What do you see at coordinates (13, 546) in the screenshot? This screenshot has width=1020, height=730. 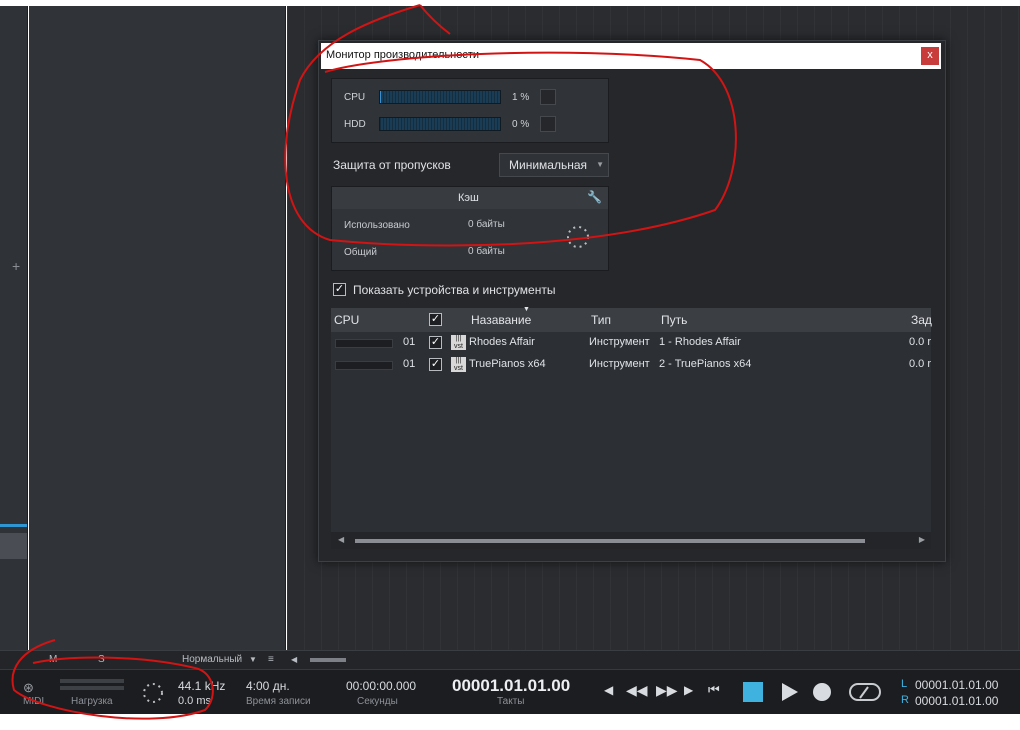 I see `track-slot` at bounding box center [13, 546].